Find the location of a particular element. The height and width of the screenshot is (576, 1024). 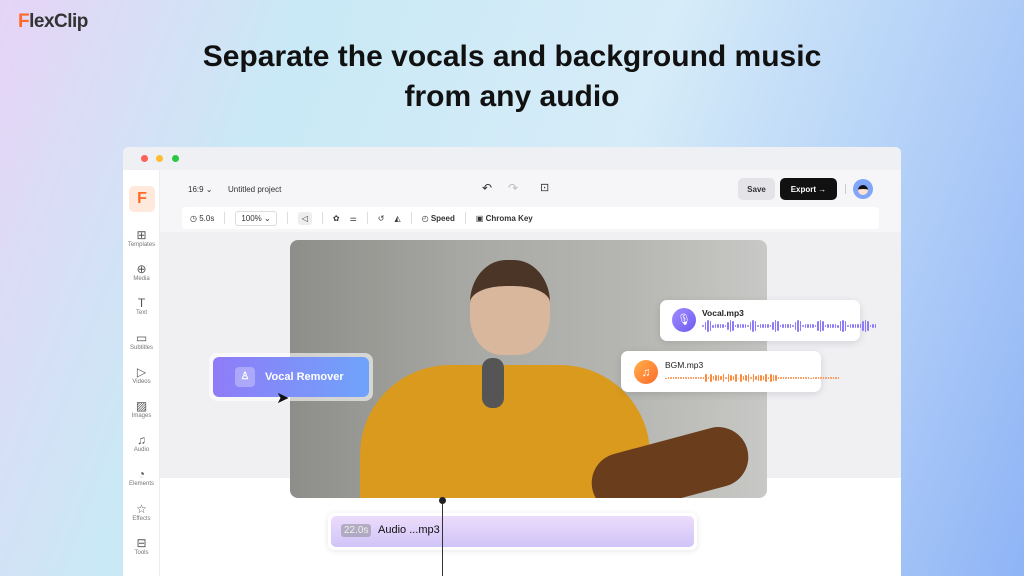

maximize-dot is located at coordinates (175, 158).